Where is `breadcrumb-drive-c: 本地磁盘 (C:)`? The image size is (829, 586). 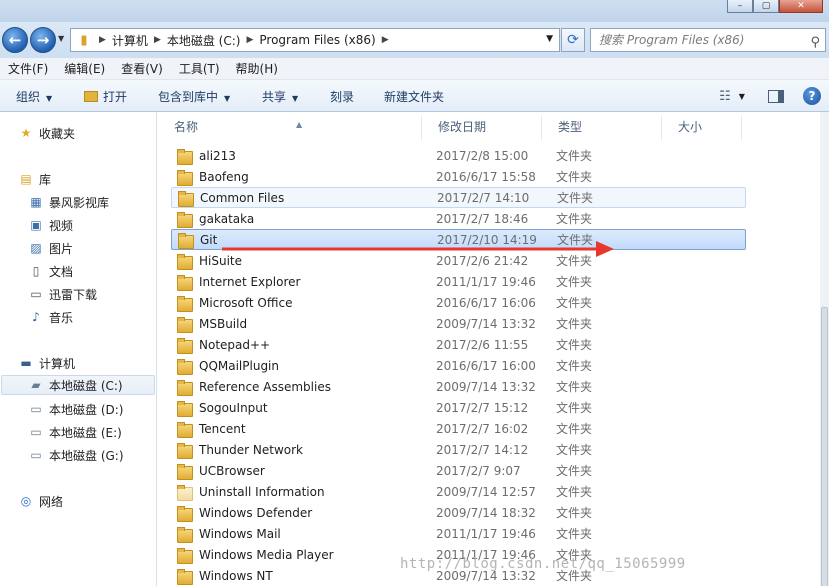
breadcrumb-drive-c: 本地磁盘 (C:) is located at coordinates (204, 40).